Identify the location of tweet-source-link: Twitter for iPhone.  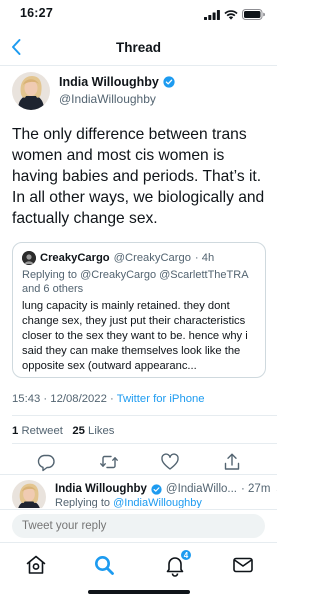
(161, 399).